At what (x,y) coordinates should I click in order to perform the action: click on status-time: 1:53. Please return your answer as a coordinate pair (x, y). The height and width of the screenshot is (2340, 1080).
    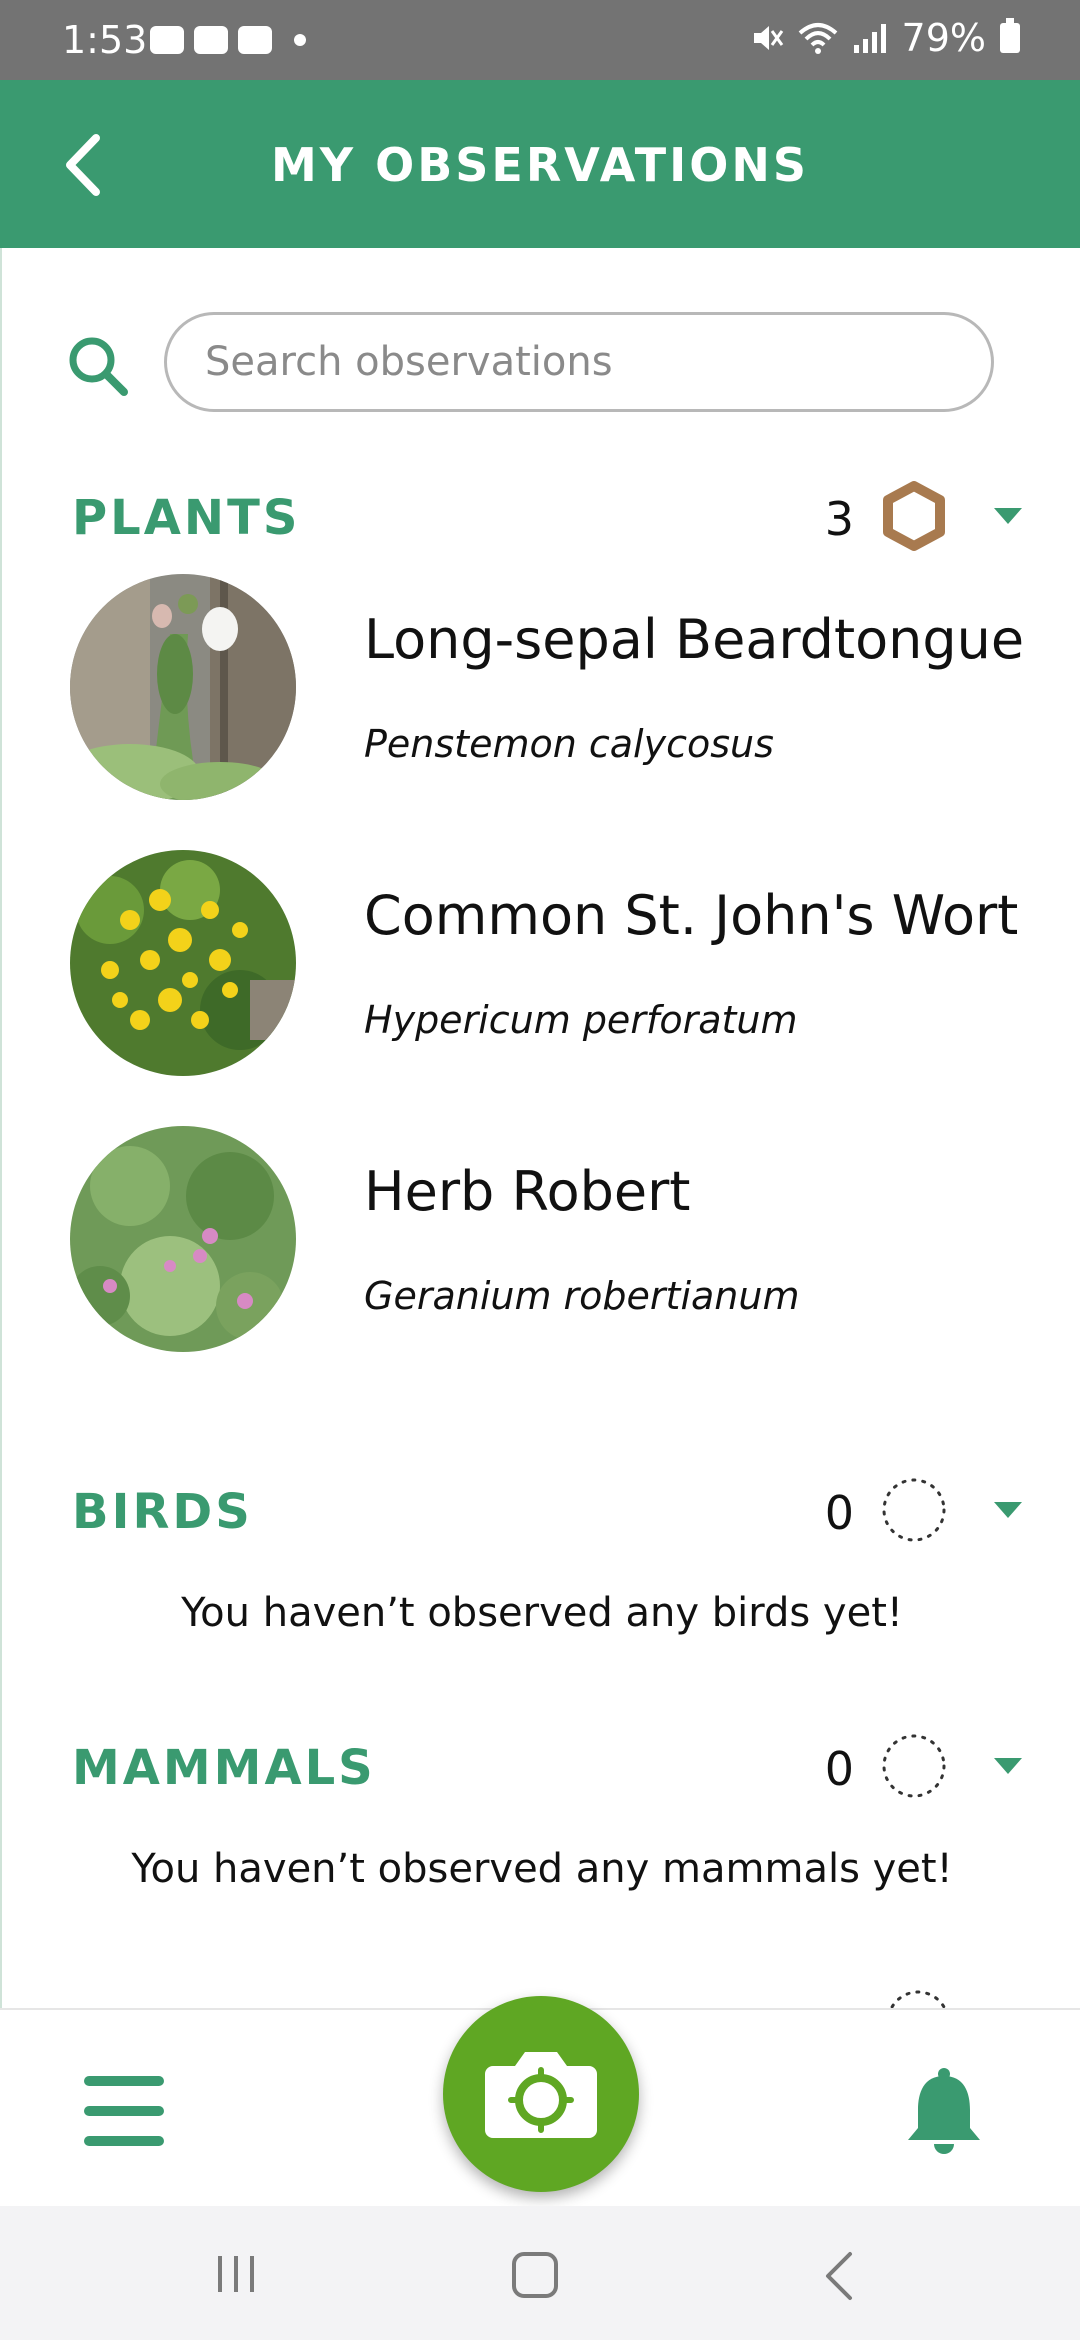
    Looking at the image, I should click on (105, 40).